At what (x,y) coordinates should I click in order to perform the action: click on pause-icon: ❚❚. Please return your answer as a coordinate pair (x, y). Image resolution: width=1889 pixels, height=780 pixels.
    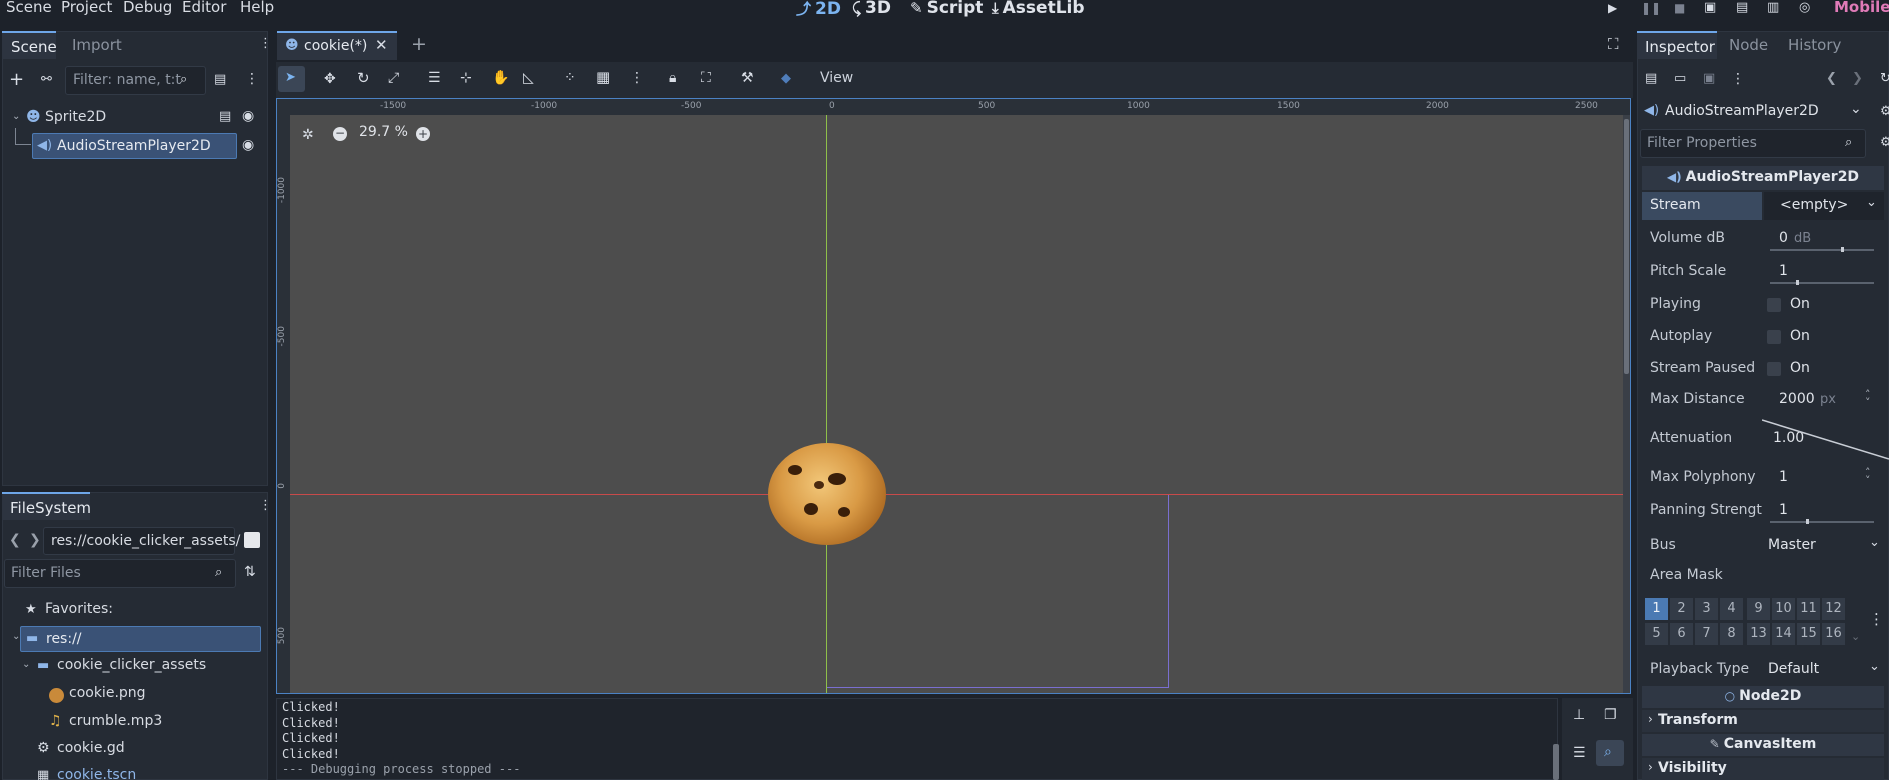
    Looking at the image, I should click on (1651, 8).